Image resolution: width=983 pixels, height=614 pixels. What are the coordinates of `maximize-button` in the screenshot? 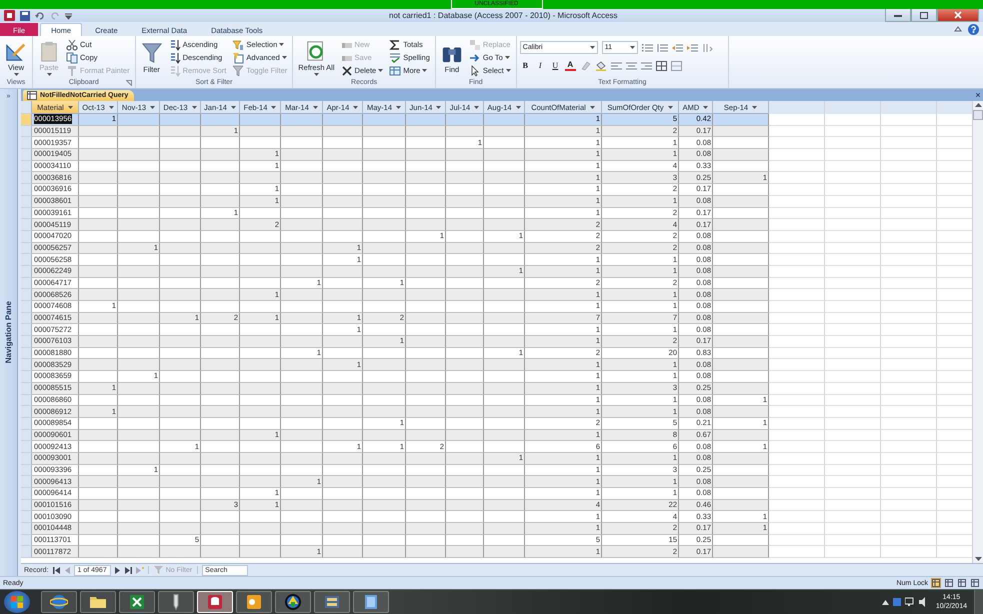 It's located at (924, 15).